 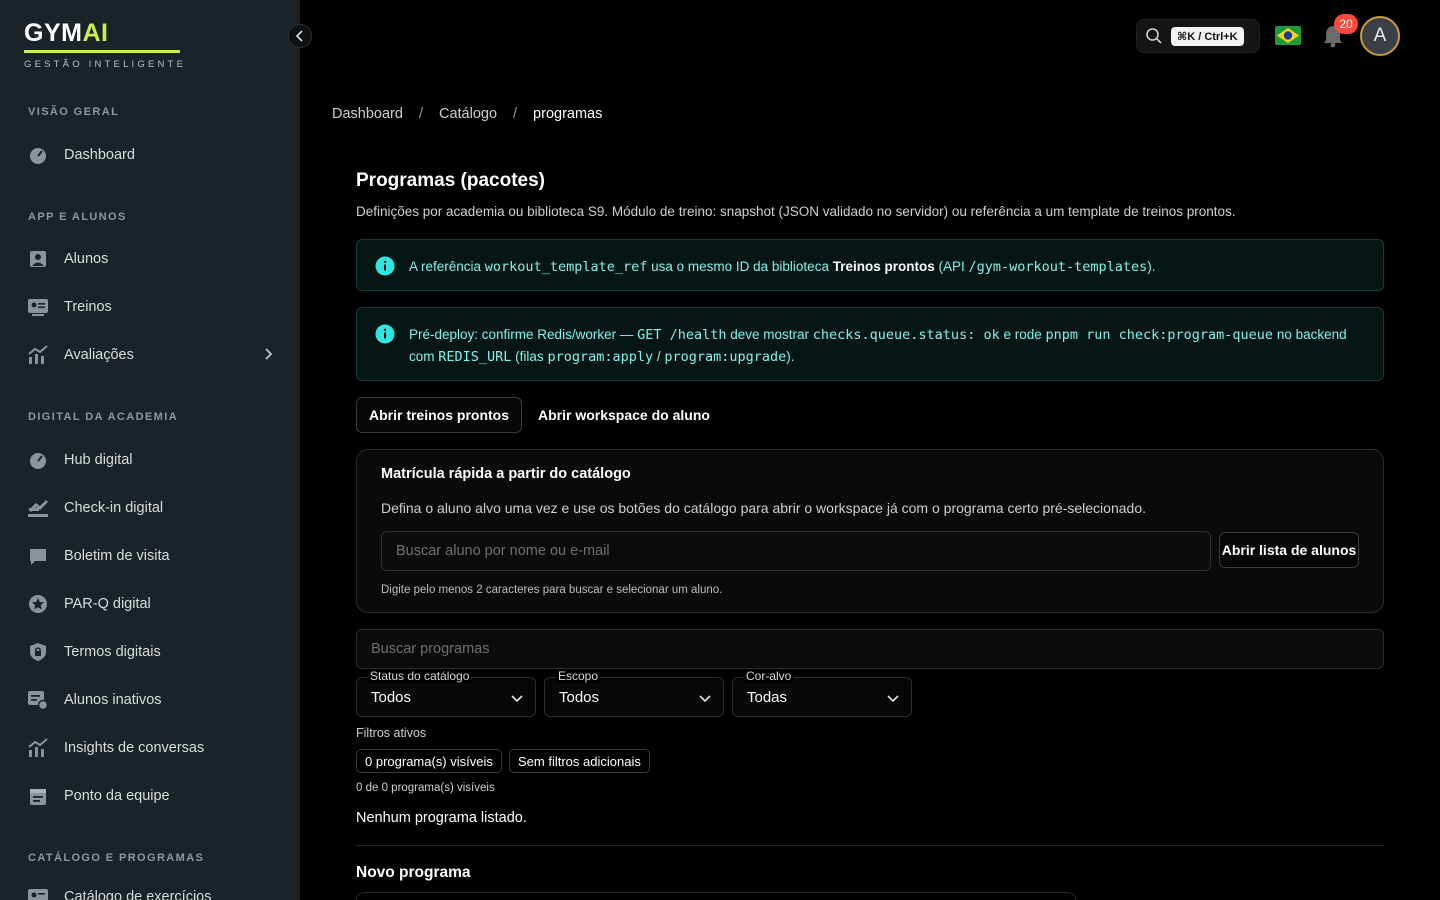 What do you see at coordinates (151, 259) in the screenshot?
I see `sidebar-item-alunos: Alunos` at bounding box center [151, 259].